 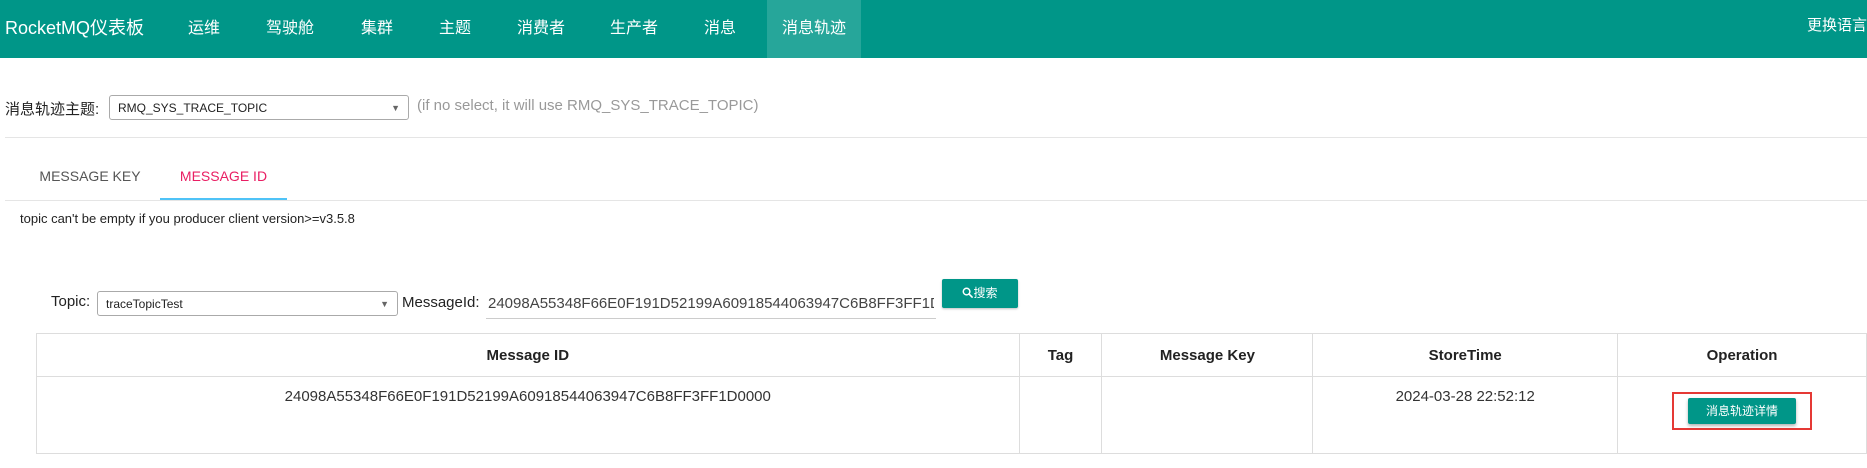 What do you see at coordinates (204, 29) in the screenshot?
I see `nav-item-ops: 运维` at bounding box center [204, 29].